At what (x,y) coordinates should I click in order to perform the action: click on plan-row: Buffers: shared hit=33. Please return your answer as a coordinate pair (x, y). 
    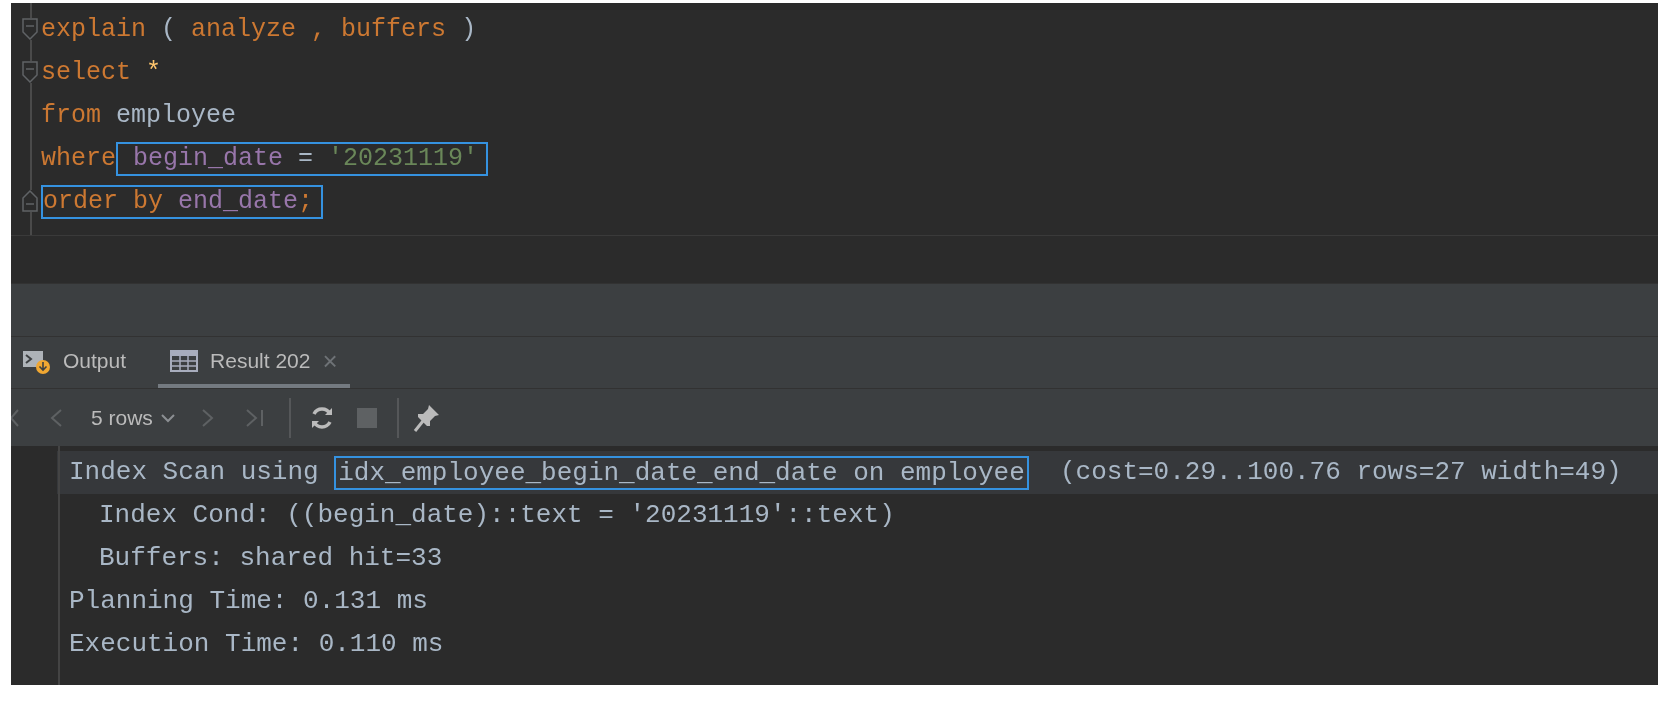
    Looking at the image, I should click on (857, 558).